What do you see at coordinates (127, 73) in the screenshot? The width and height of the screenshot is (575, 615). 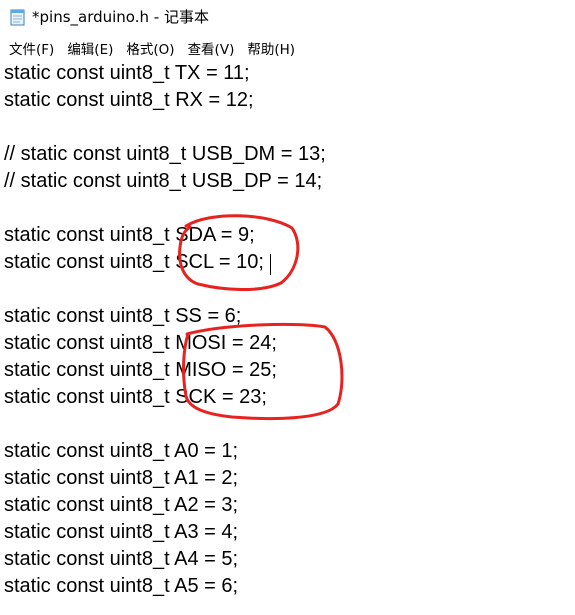 I see `code-line: static const uint8_t TX = 11;` at bounding box center [127, 73].